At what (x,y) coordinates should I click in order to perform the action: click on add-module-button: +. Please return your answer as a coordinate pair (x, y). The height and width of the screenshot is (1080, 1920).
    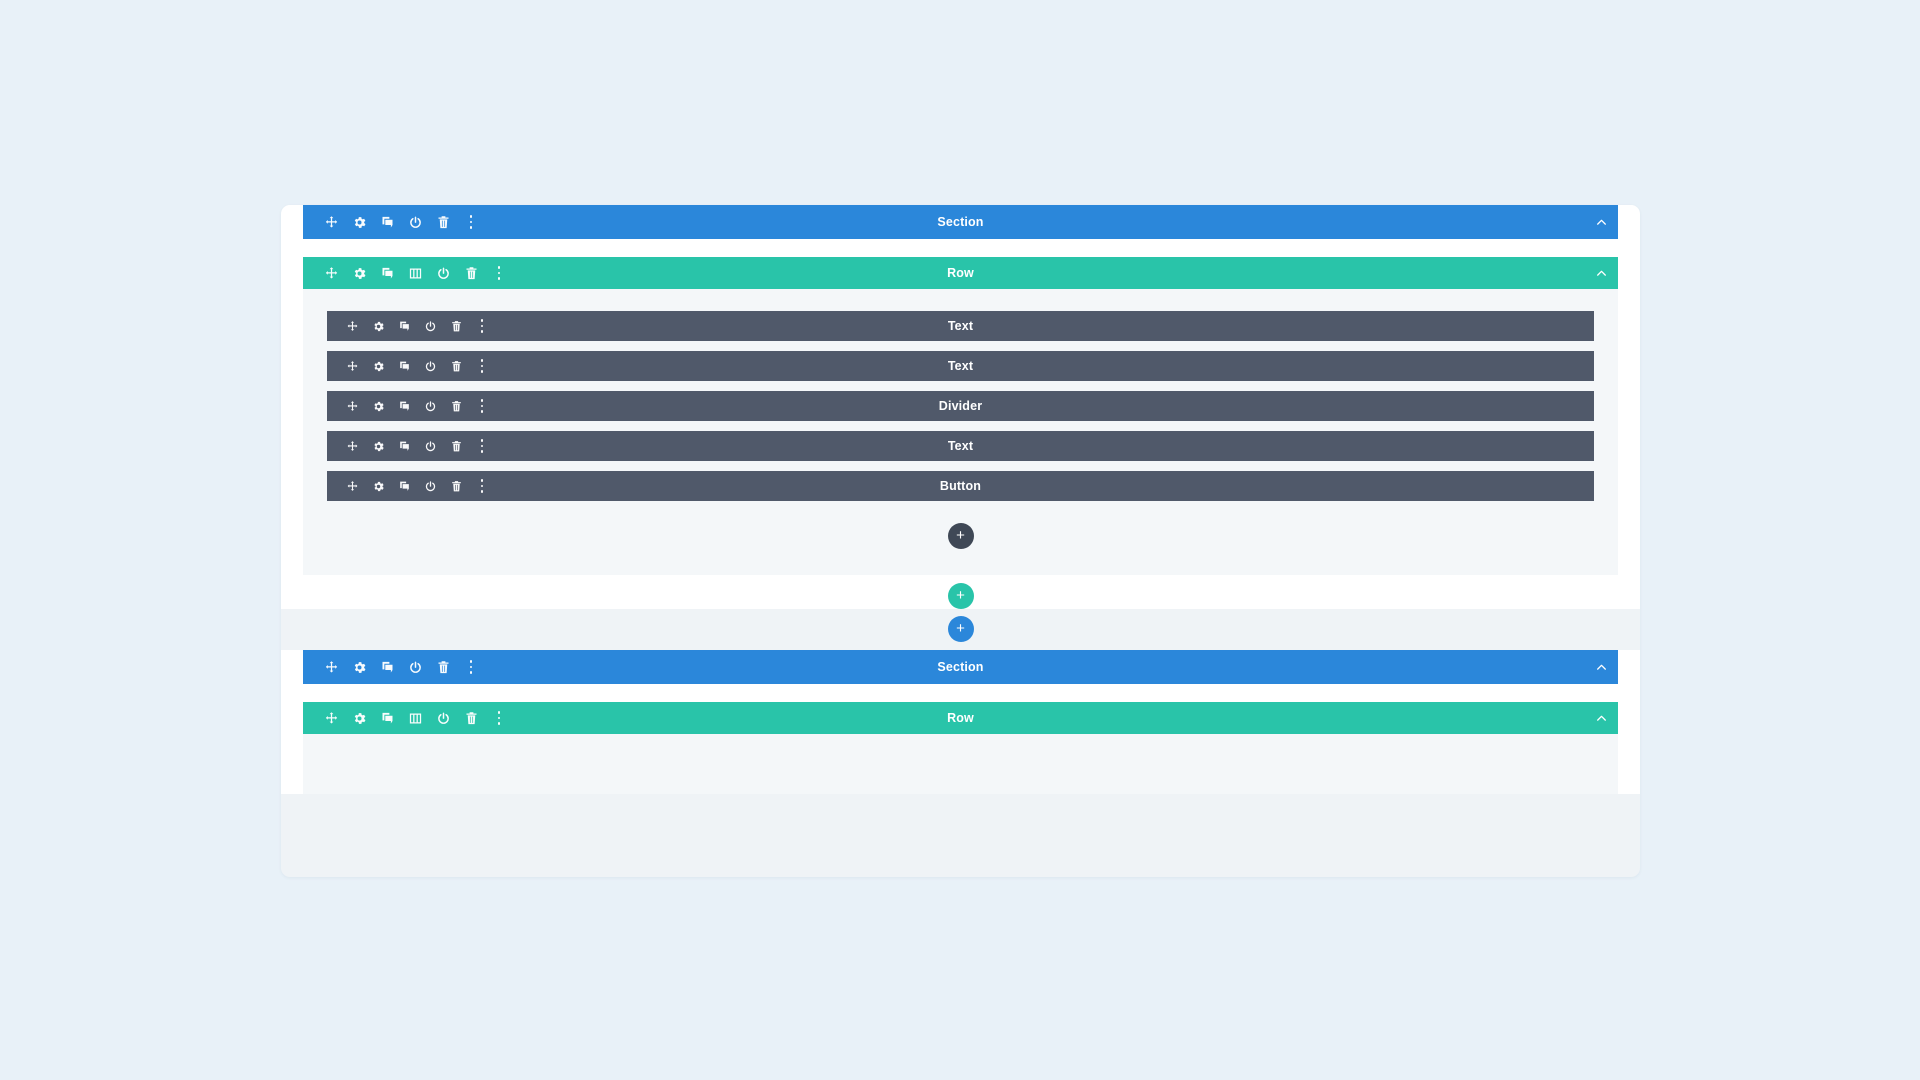
    Looking at the image, I should click on (960, 536).